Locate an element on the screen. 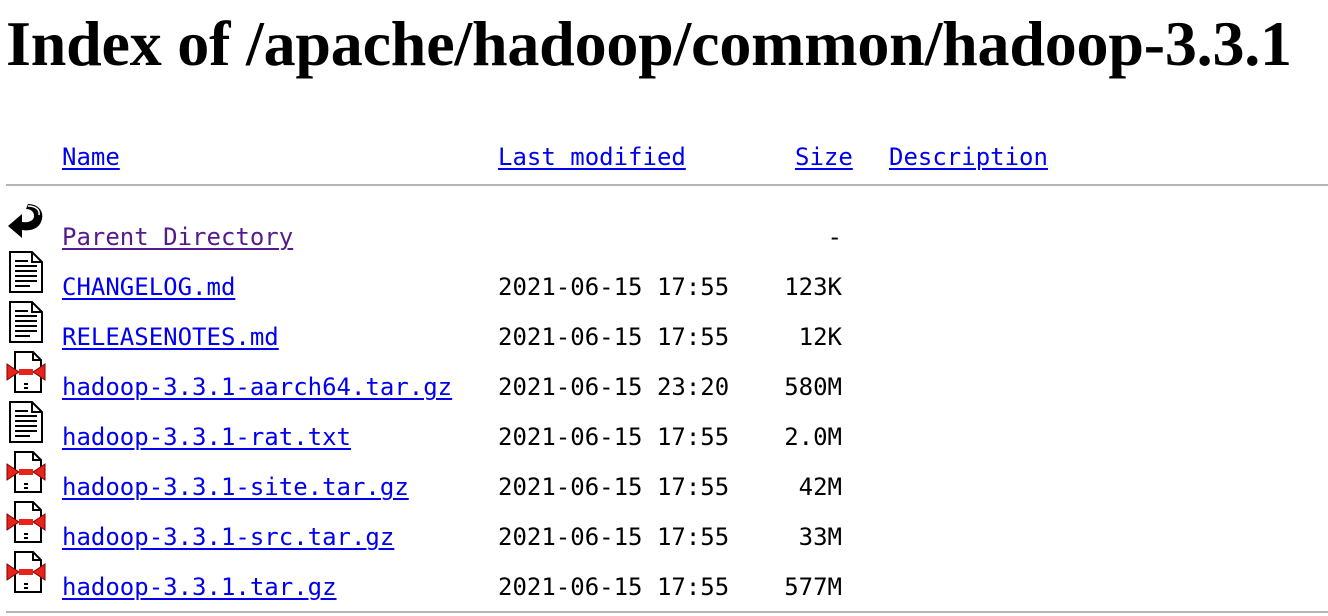  file-link: hadoop-3.3.1.tar.gz is located at coordinates (199, 587).